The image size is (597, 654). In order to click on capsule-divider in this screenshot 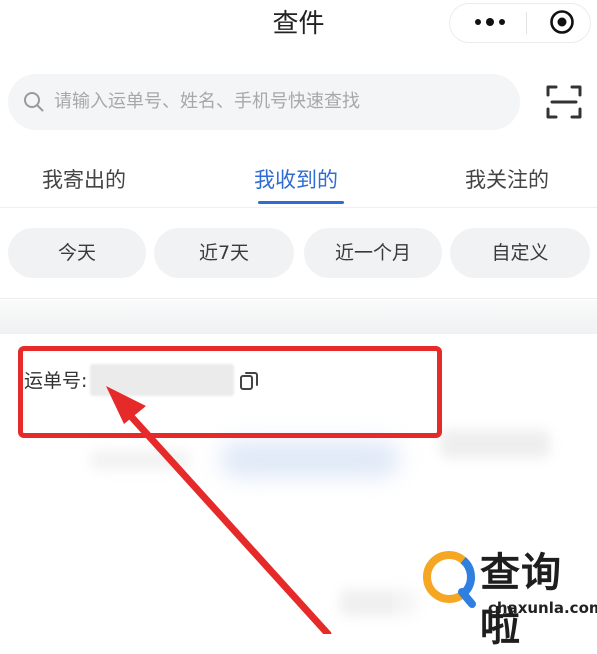, I will do `click(526, 23)`.